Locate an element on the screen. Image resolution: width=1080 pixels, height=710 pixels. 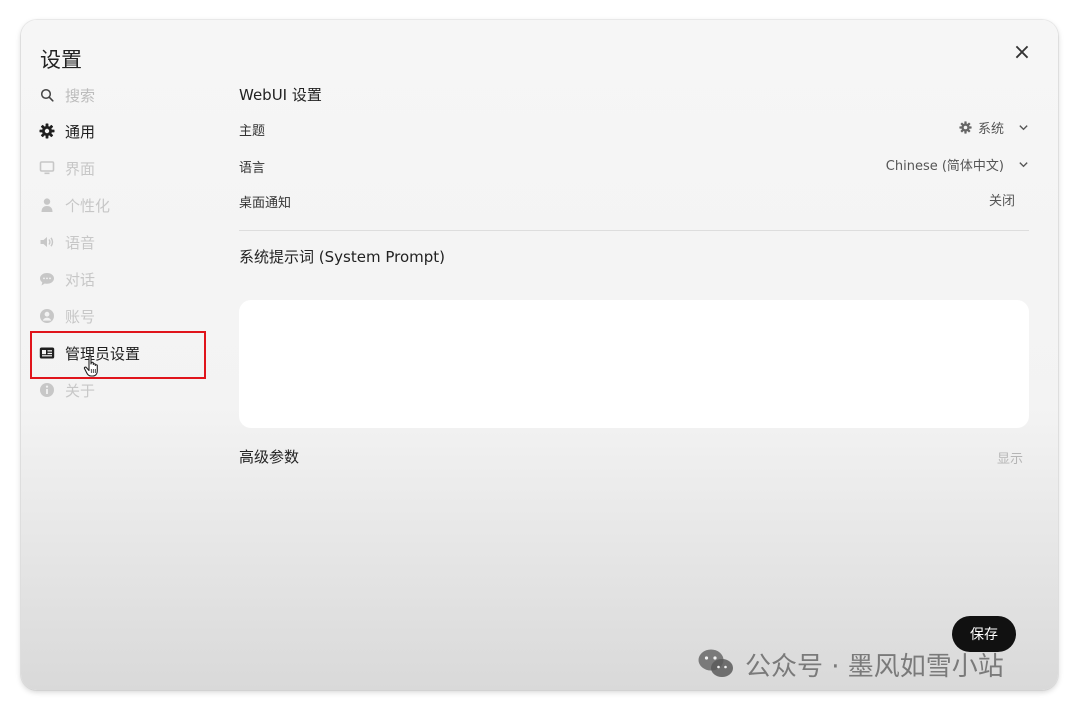
theme-row: 主题 系统 is located at coordinates (634, 128).